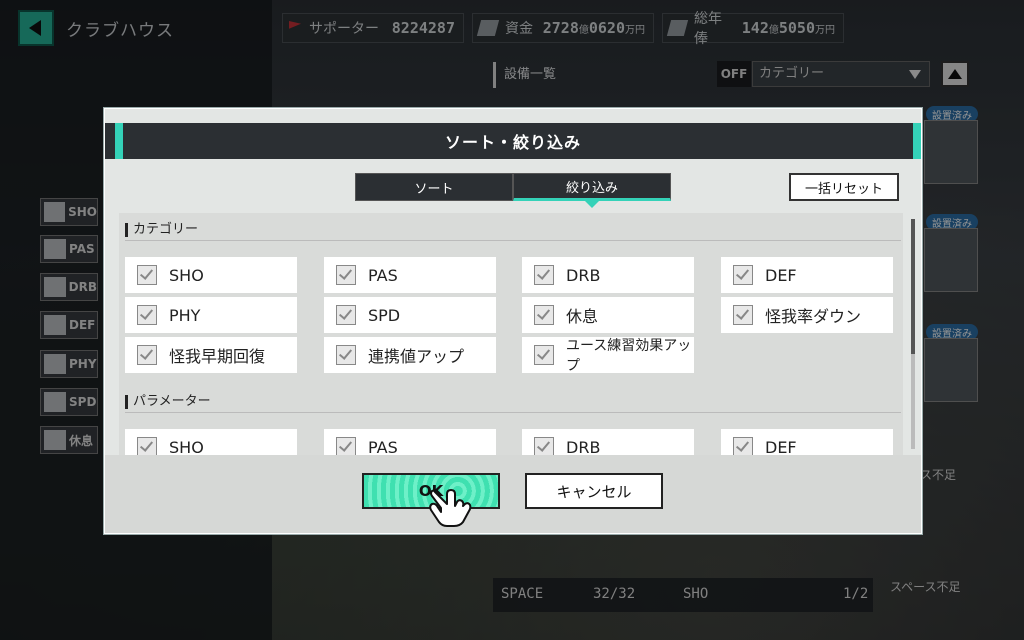 Image resolution: width=1024 pixels, height=640 pixels. What do you see at coordinates (410, 442) in the screenshot?
I see `checkbox-param-pas: PAS` at bounding box center [410, 442].